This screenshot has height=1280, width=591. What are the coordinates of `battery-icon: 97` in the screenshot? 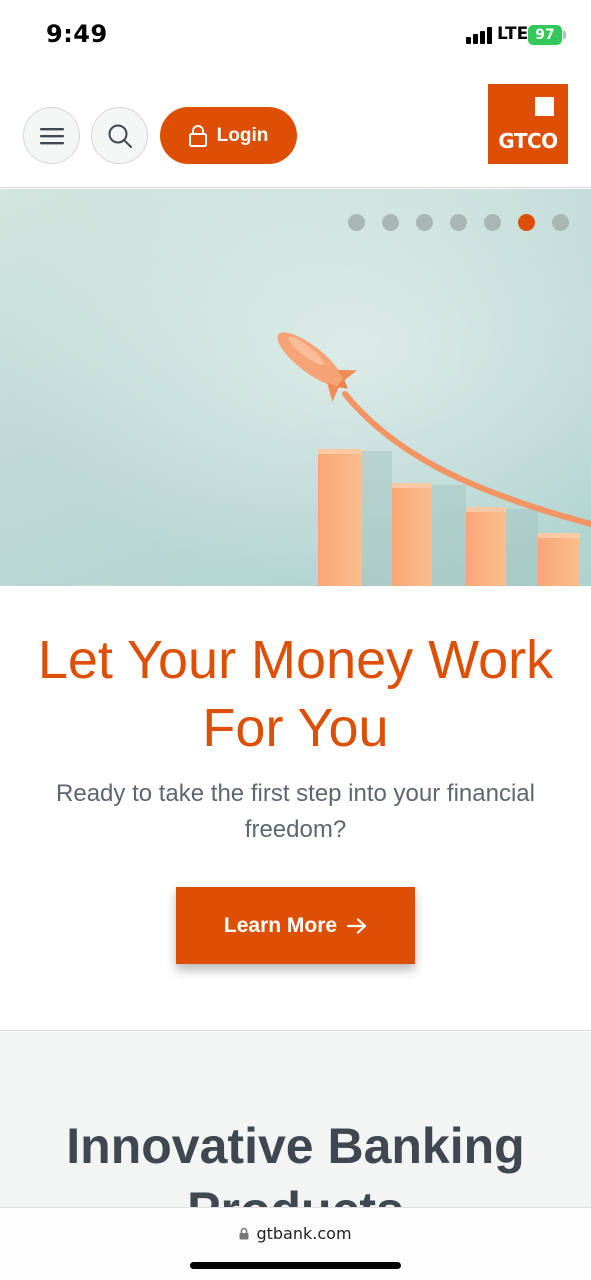 It's located at (545, 35).